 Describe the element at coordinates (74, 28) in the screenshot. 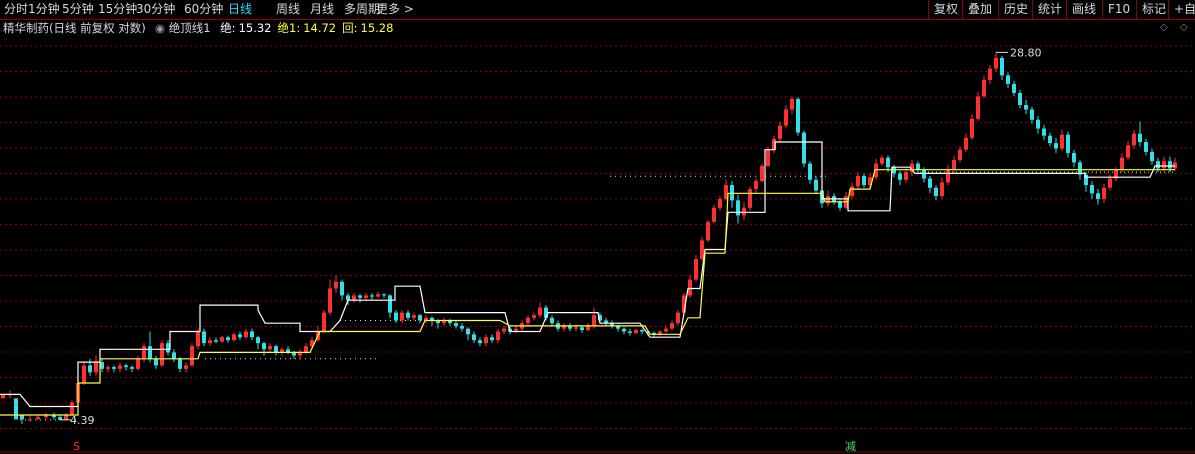

I see `indicator-title: 精华制药(日线 前复权 对数)` at that location.